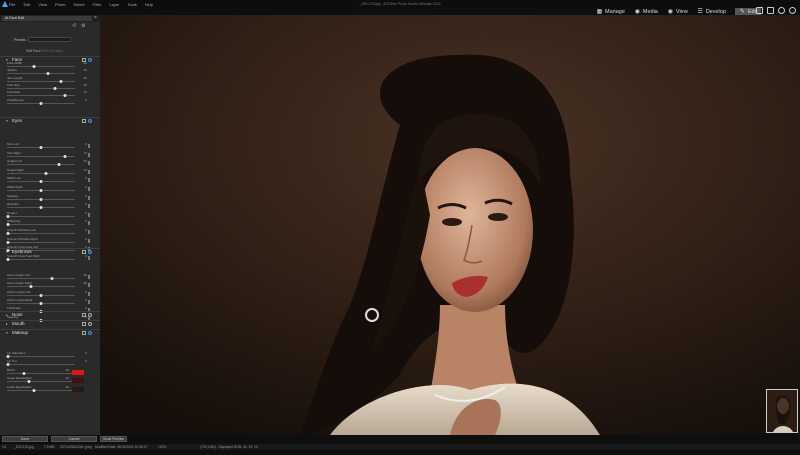  What do you see at coordinates (48, 189) in the screenshot?
I see `slider-width-right: Width Right 0` at bounding box center [48, 189].